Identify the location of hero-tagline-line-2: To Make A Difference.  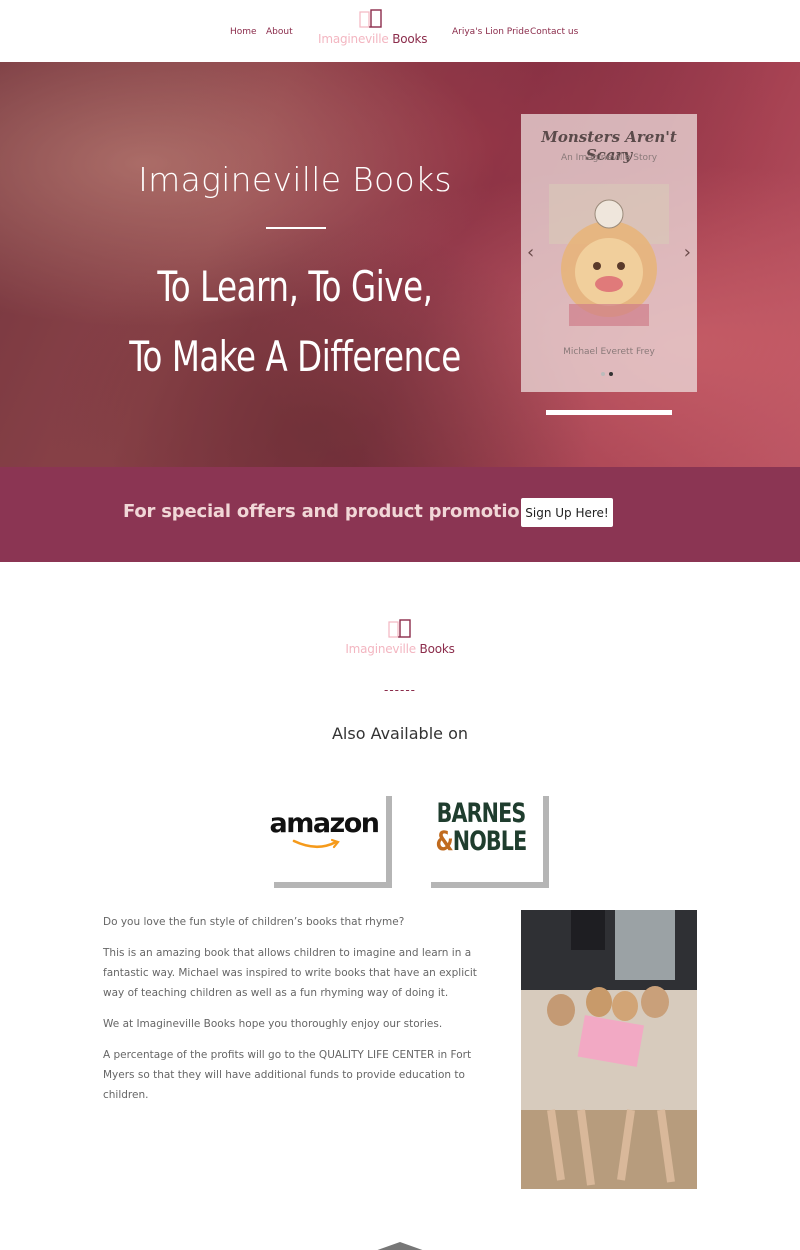
(295, 356).